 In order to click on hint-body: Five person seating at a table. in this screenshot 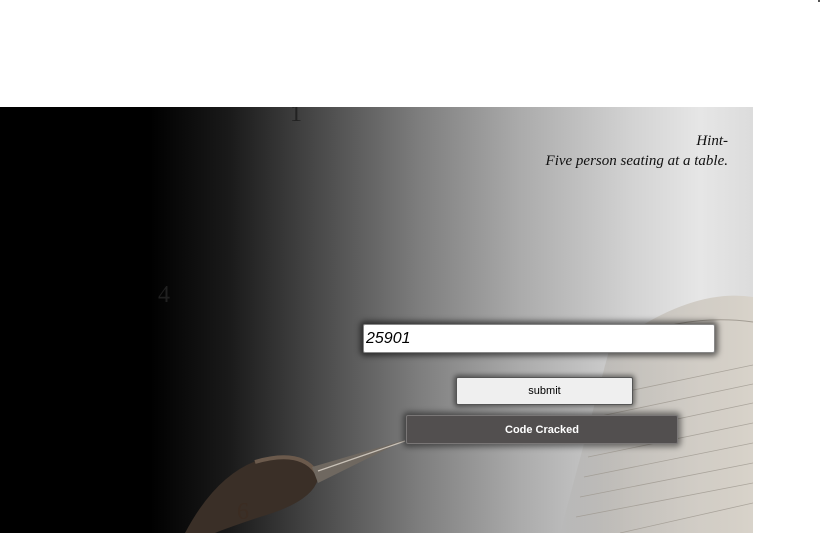, I will do `click(636, 161)`.